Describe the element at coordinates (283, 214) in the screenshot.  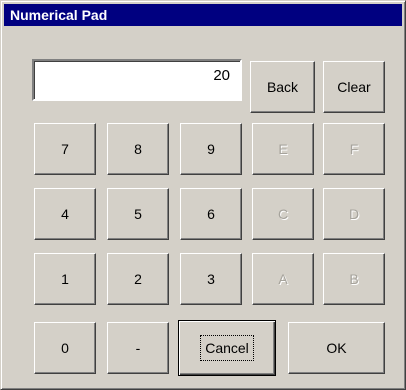
I see `key-c-button: C` at that location.